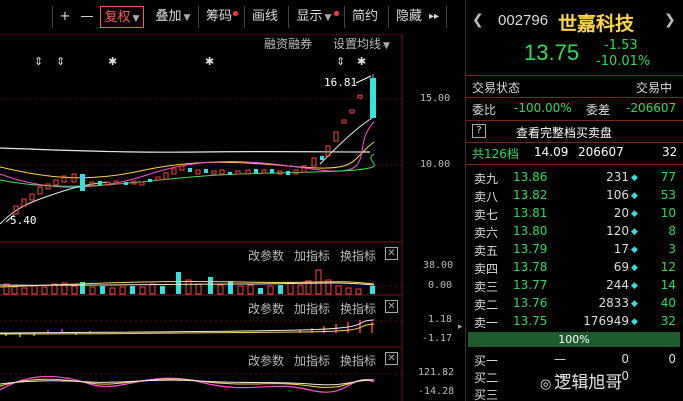 The height and width of the screenshot is (401, 683). Describe the element at coordinates (486, 287) in the screenshot. I see `sell-level-label: 卖三` at that location.